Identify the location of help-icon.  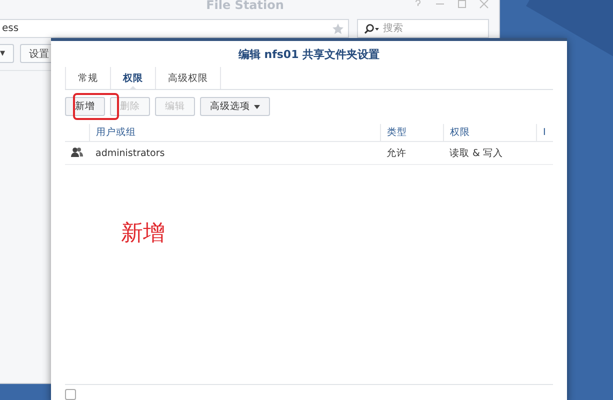
(418, 4).